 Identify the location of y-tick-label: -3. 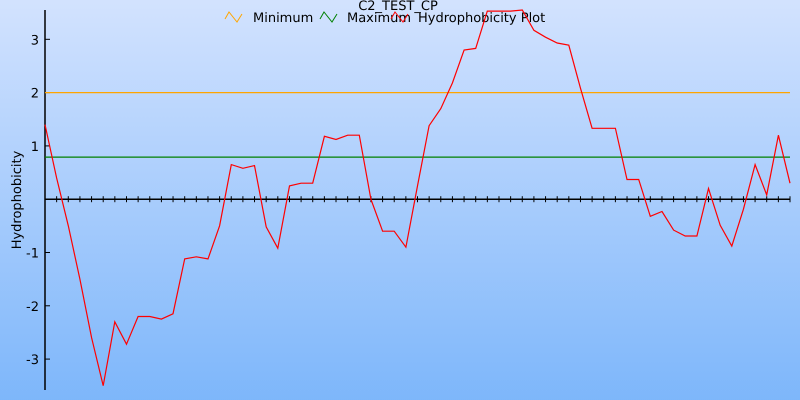
(32, 360).